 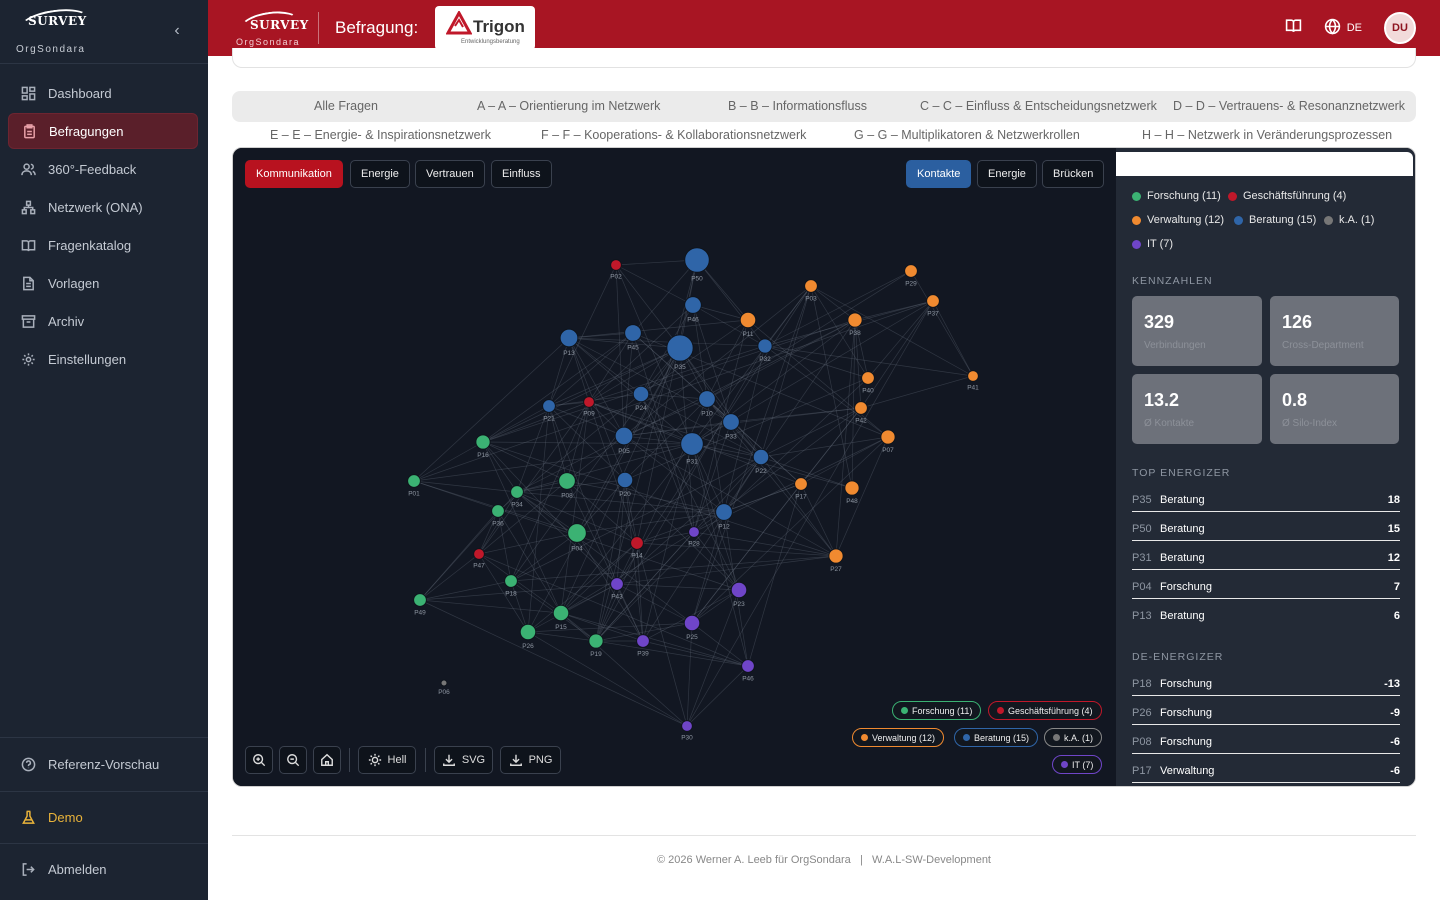 What do you see at coordinates (380, 174) in the screenshot?
I see `energie-network-button: Energie` at bounding box center [380, 174].